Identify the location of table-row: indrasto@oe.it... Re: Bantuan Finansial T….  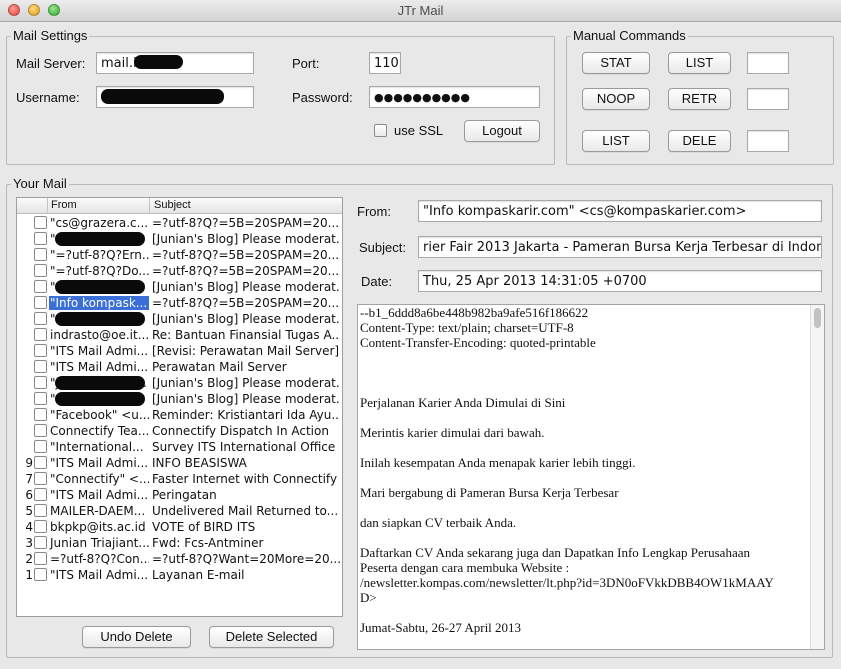
(179, 335).